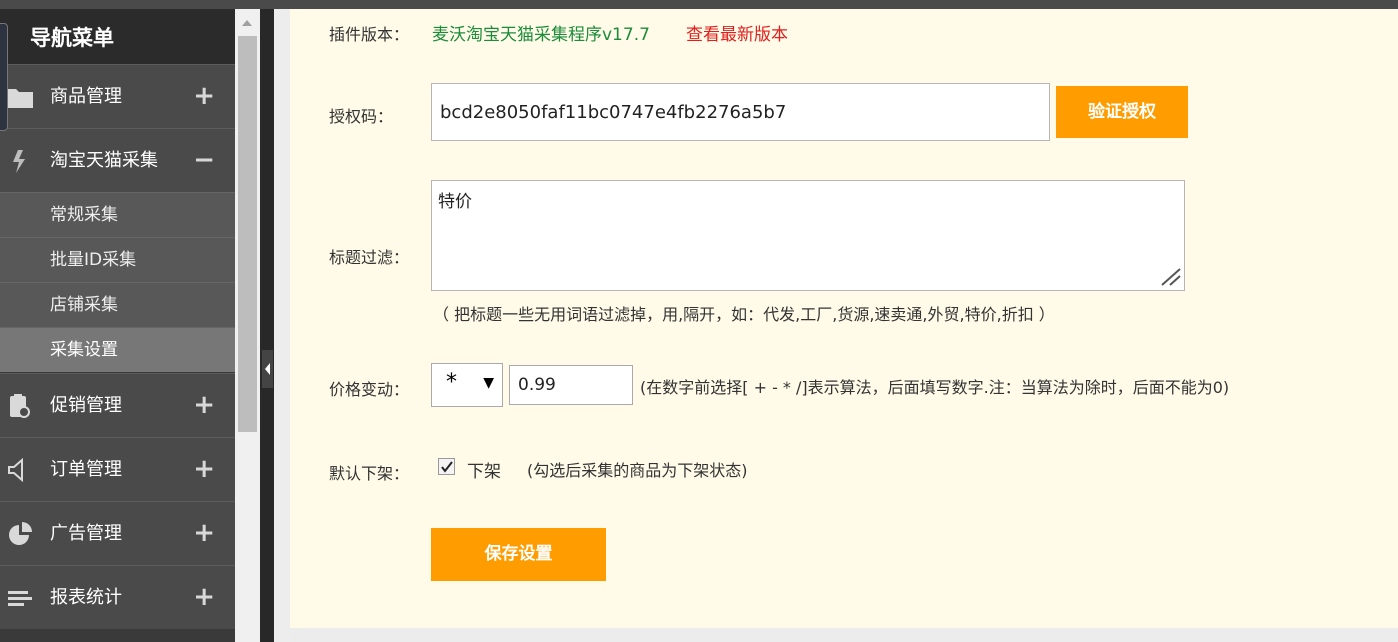  I want to click on default-off-label: 默认下架：, so click(369, 473).